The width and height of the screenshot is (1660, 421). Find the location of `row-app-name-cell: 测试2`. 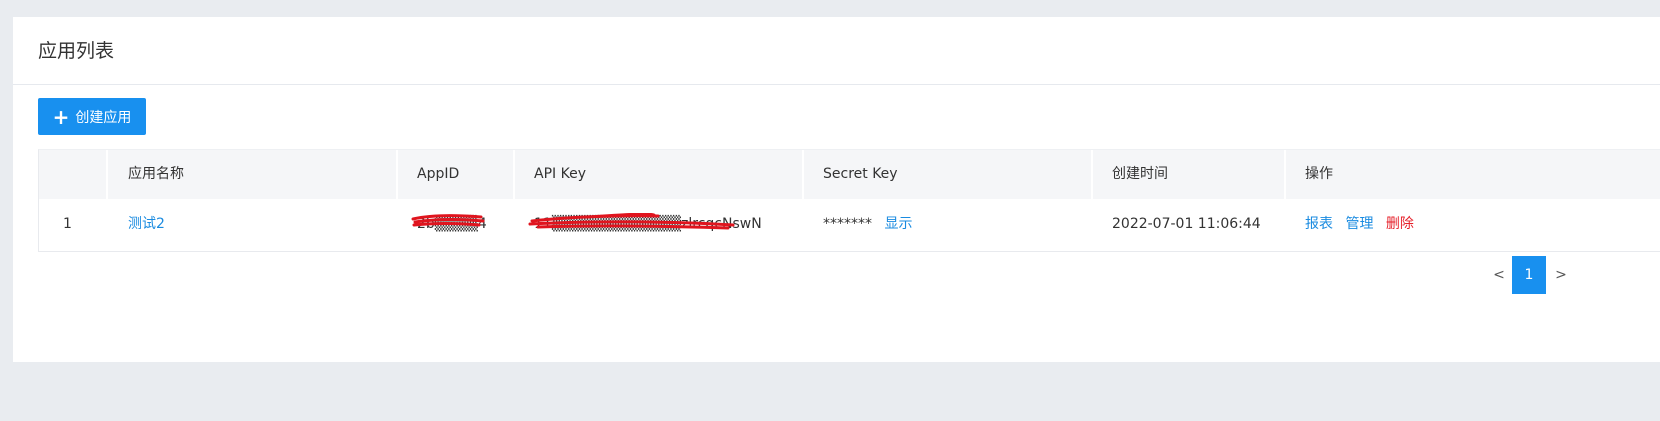

row-app-name-cell: 测试2 is located at coordinates (252, 224).